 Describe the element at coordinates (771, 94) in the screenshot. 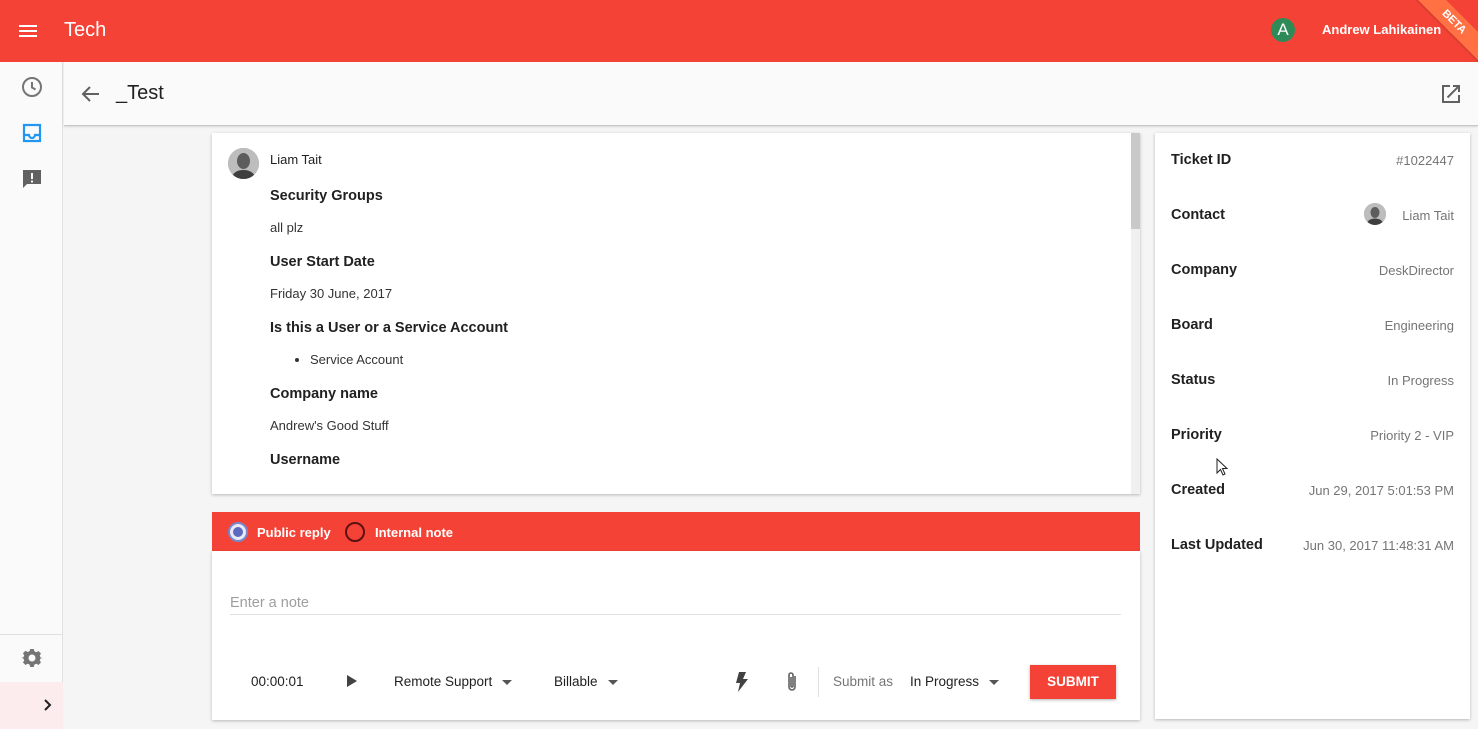

I see `ticket-header: _Test` at that location.